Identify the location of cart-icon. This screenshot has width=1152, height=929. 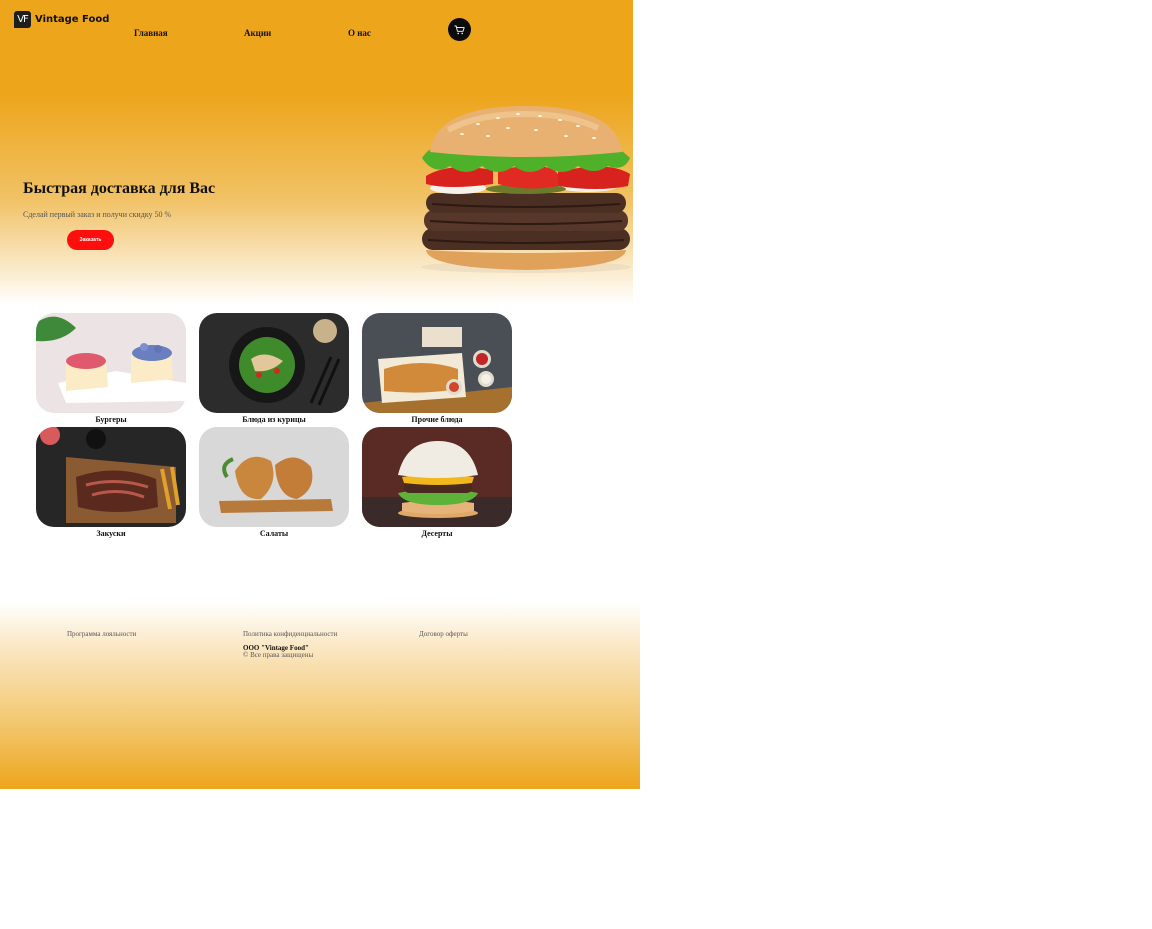
(459, 29).